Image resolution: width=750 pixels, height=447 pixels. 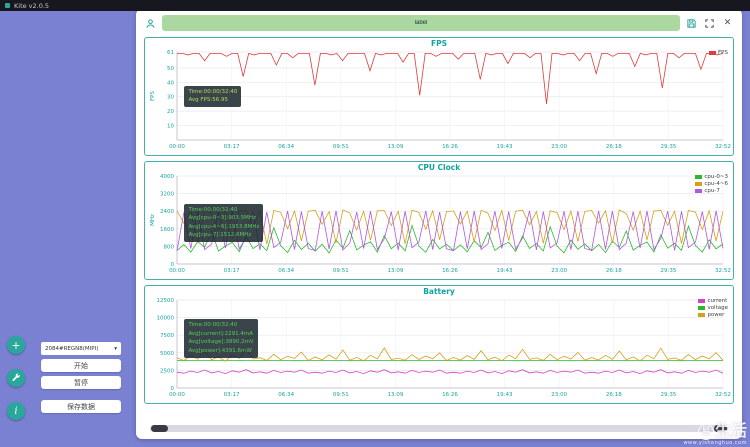 What do you see at coordinates (222, 218) in the screenshot?
I see `tooltip-line: Avg[cpu-0~3]:903.5MHz` at bounding box center [222, 218].